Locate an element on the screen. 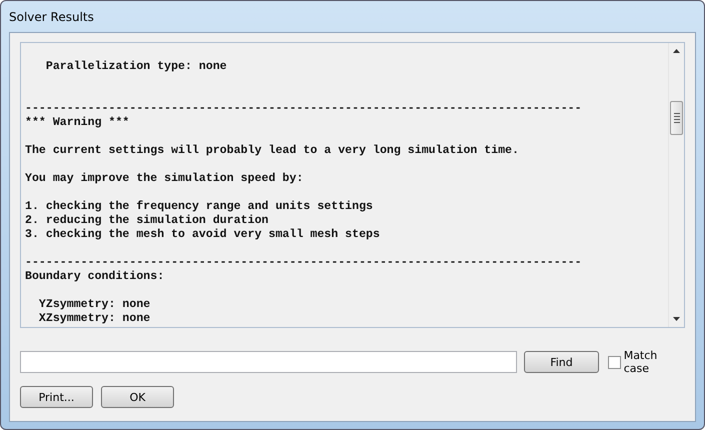 This screenshot has height=430, width=705. scroll-thumb is located at coordinates (676, 118).